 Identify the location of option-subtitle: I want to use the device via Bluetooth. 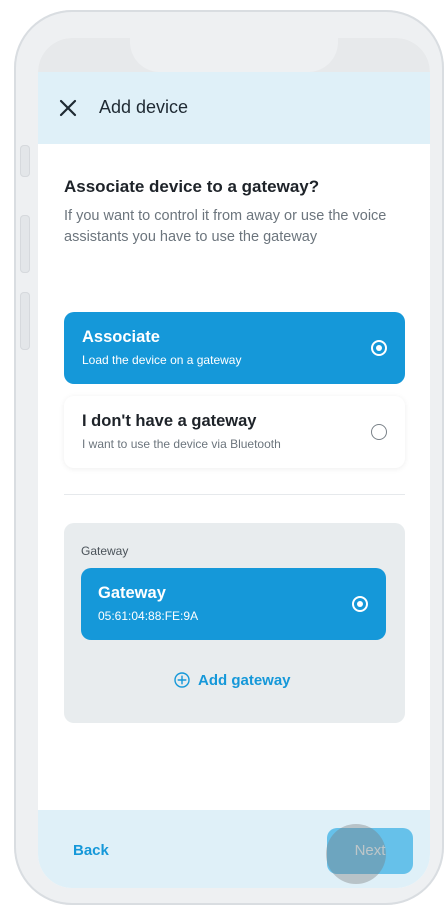
(181, 444).